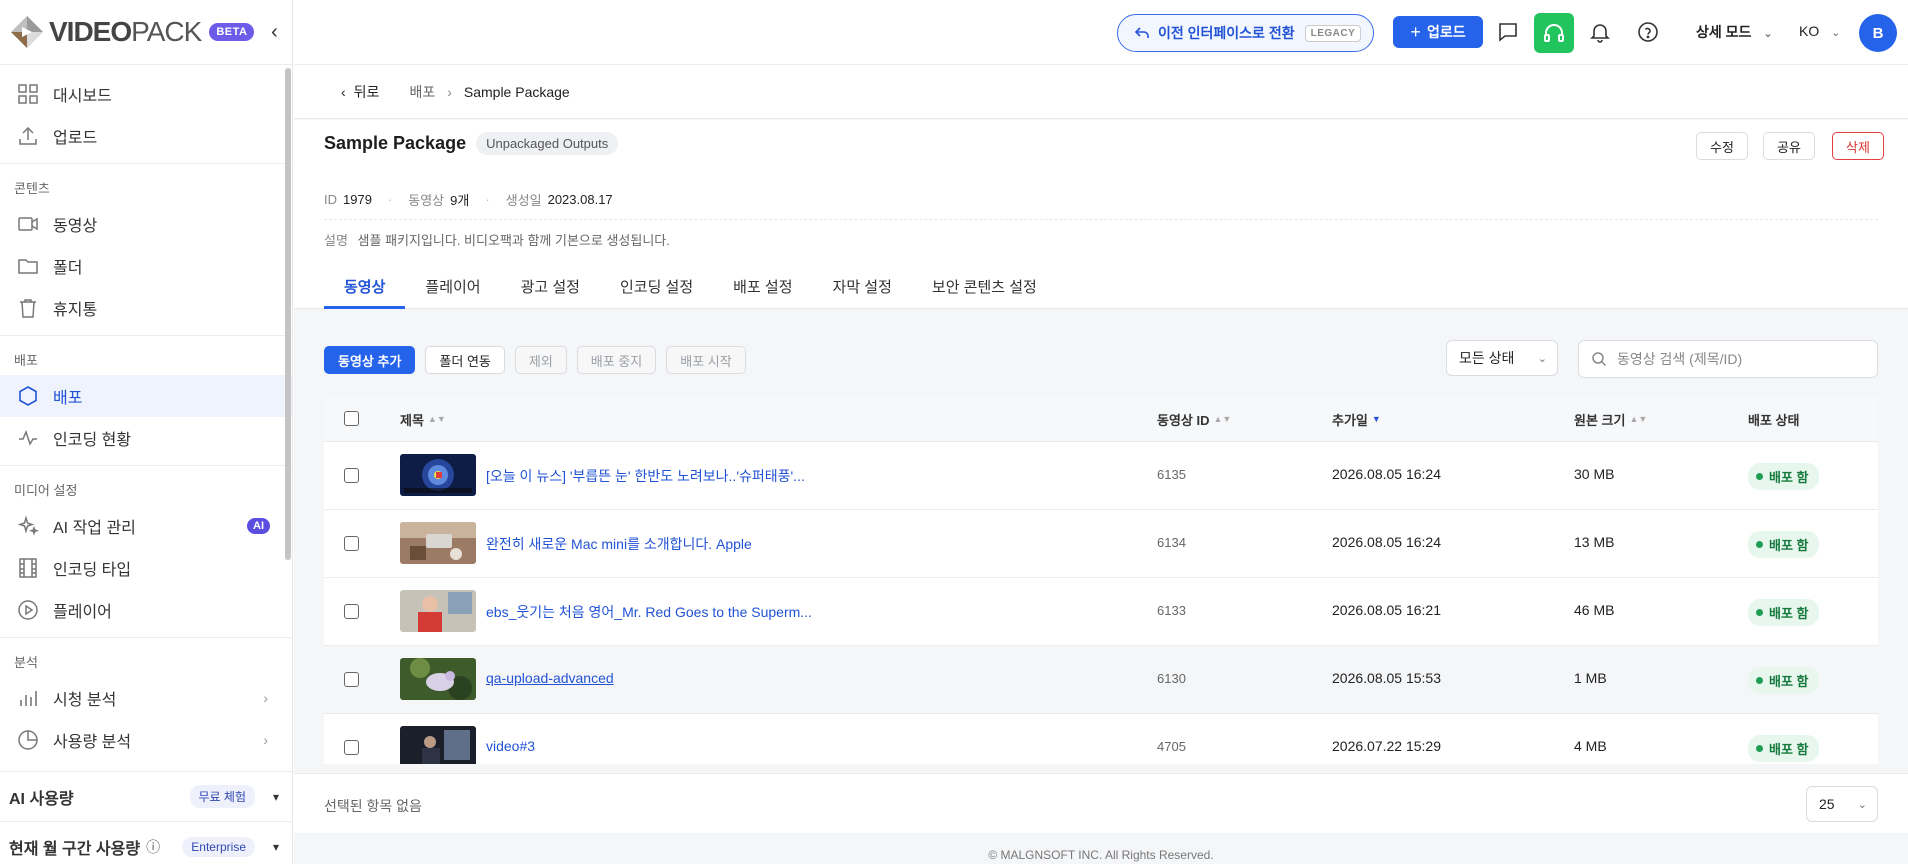  Describe the element at coordinates (1438, 32) in the screenshot. I see `upload-button: + 업로드` at that location.